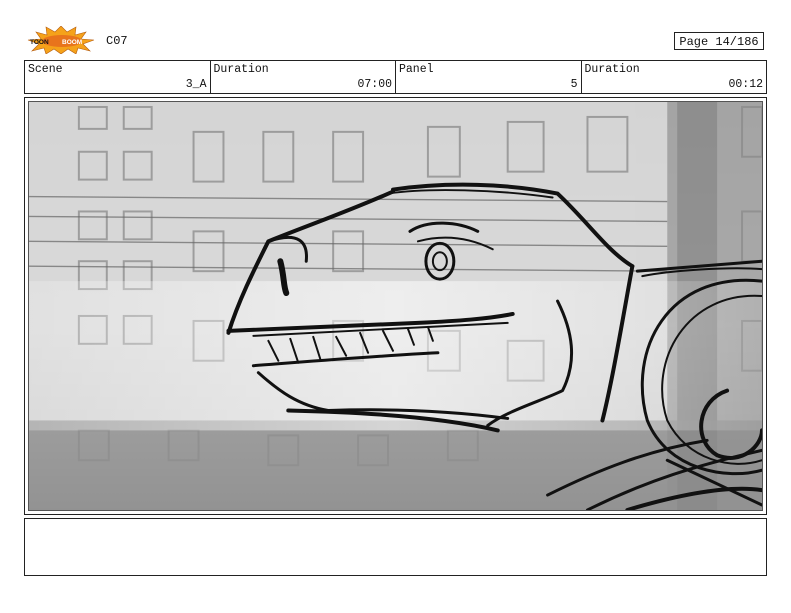 The width and height of the screenshot is (791, 613). I want to click on page-value: 14/186, so click(737, 42).